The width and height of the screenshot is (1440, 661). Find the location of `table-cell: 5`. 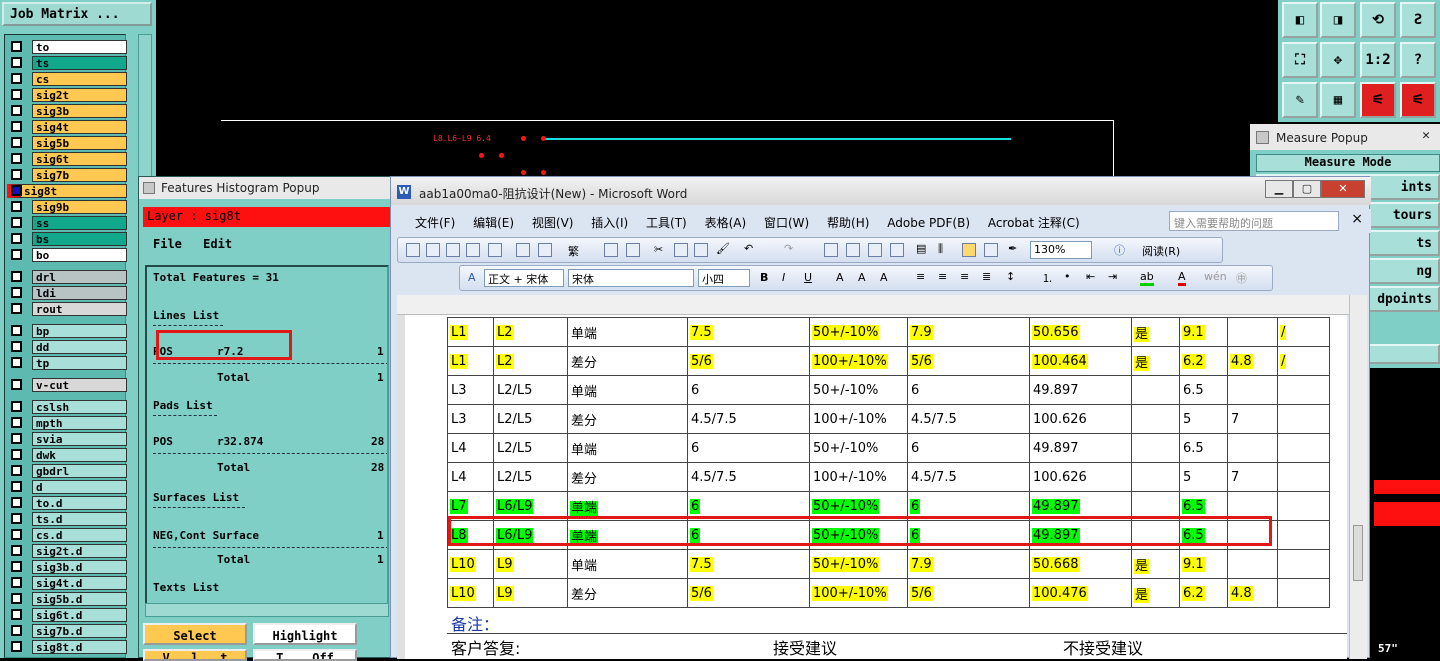

table-cell: 5 is located at coordinates (1203, 477).